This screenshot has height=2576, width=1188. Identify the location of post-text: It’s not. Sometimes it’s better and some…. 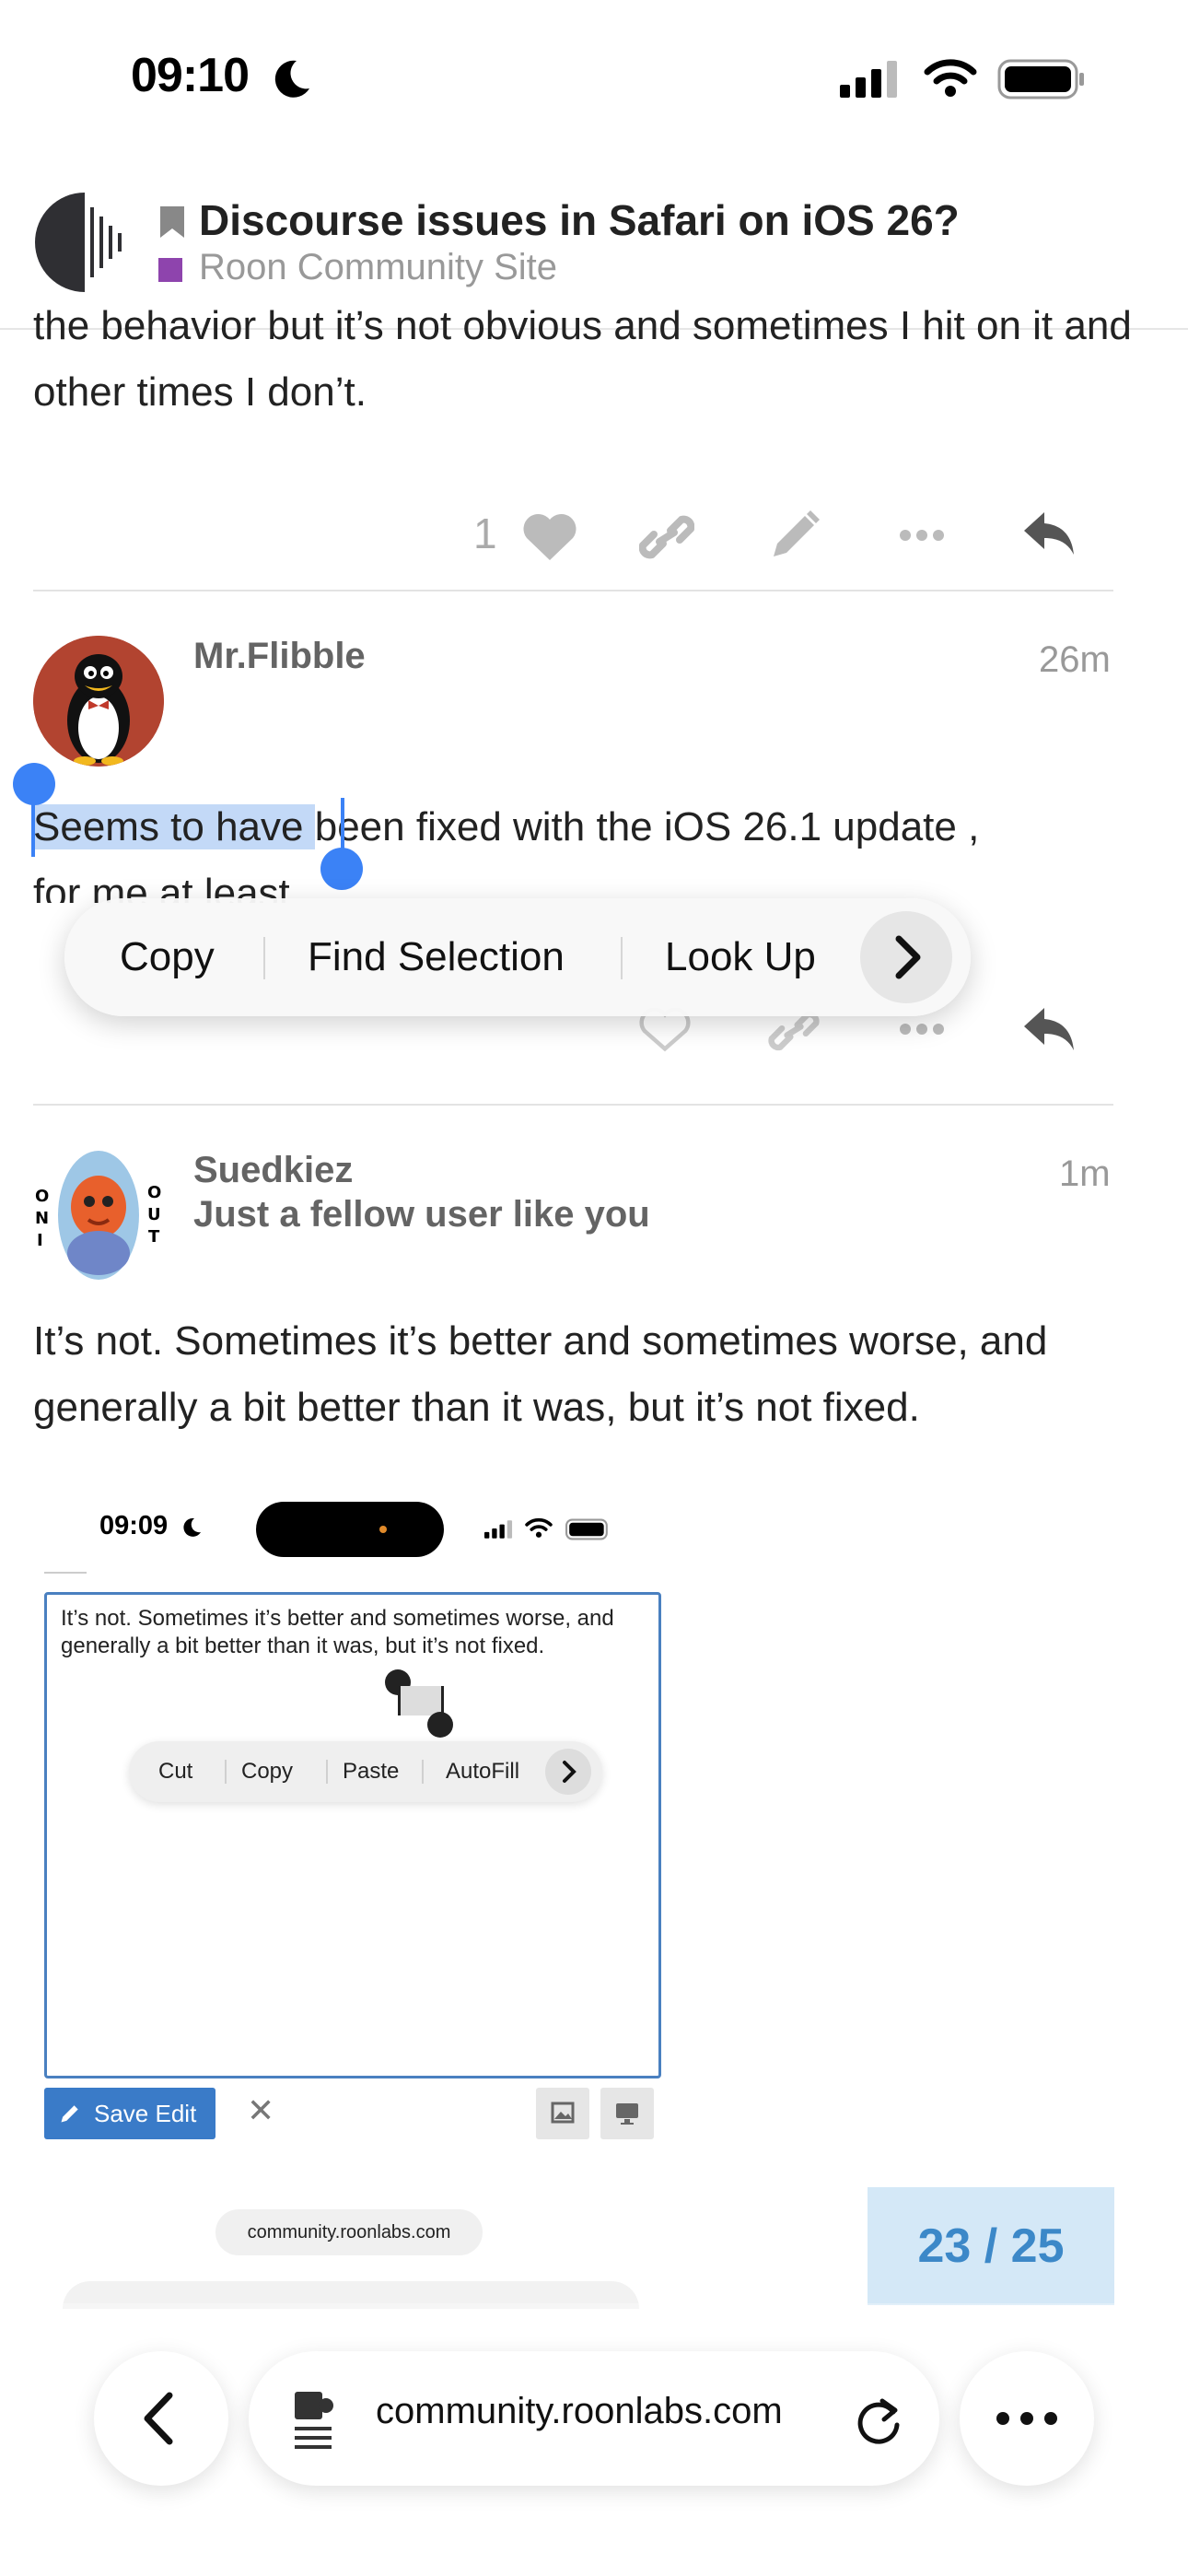
(540, 1374).